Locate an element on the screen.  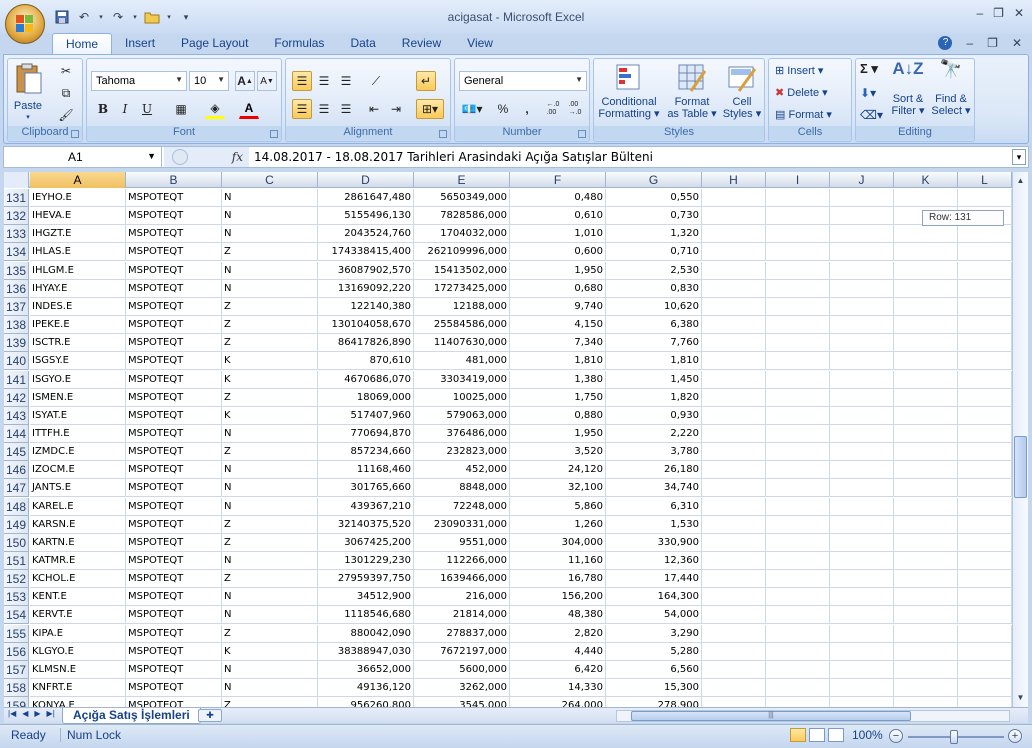
cell-g: 1,320 is located at coordinates (654, 234).